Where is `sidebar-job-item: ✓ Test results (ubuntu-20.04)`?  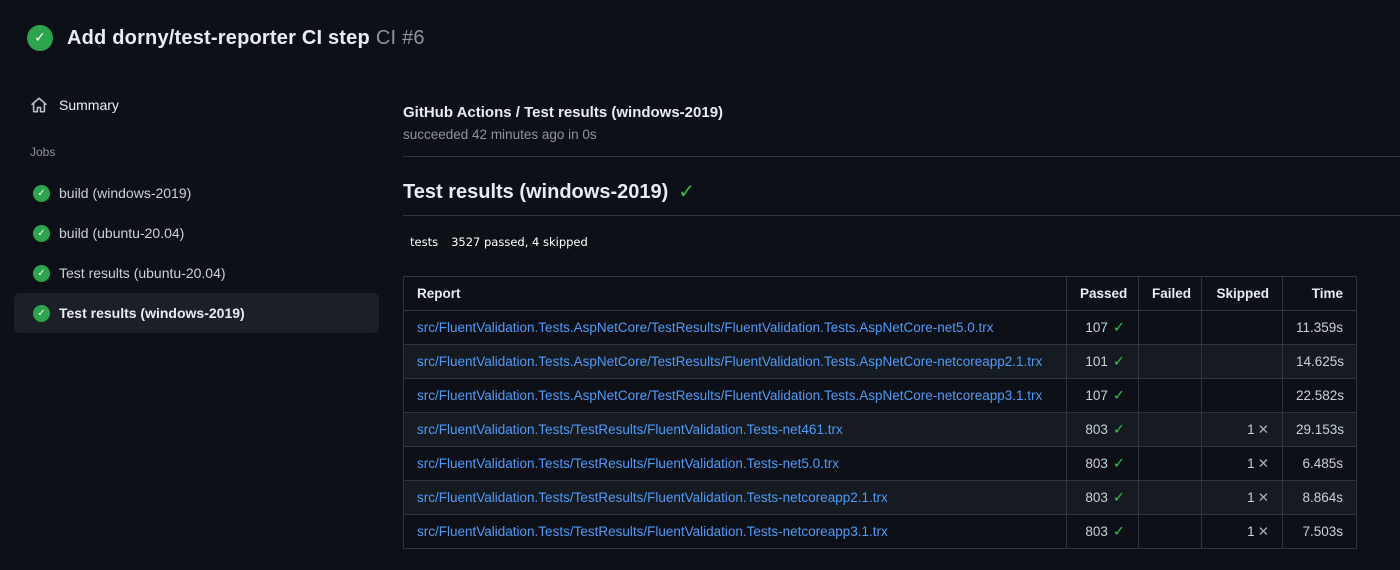 sidebar-job-item: ✓ Test results (ubuntu-20.04) is located at coordinates (196, 273).